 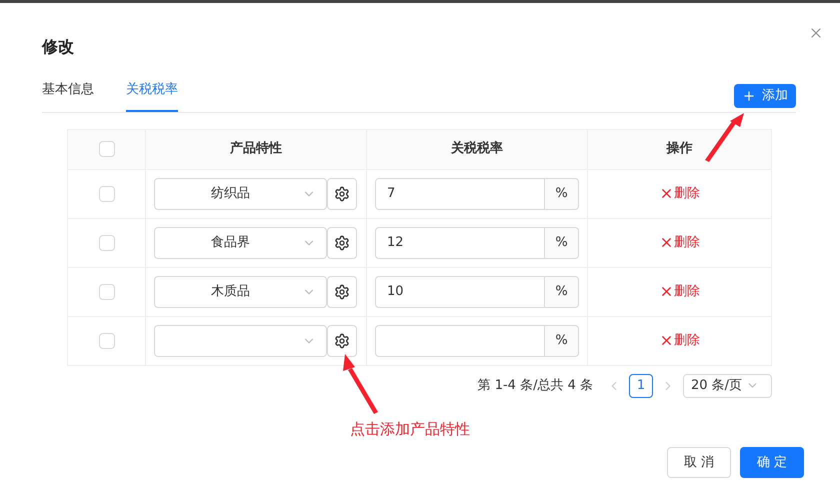 What do you see at coordinates (240, 242) in the screenshot?
I see `select-field: 食品界` at bounding box center [240, 242].